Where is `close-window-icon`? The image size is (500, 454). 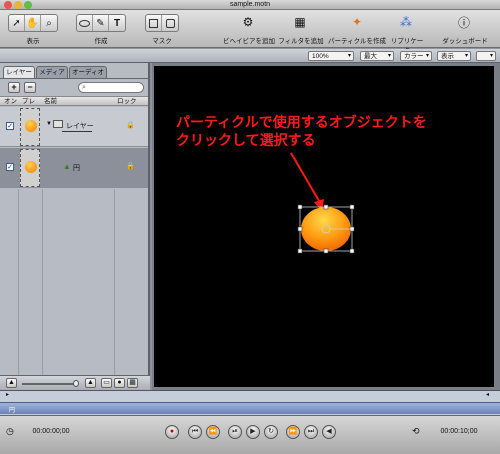 close-window-icon is located at coordinates (8, 5).